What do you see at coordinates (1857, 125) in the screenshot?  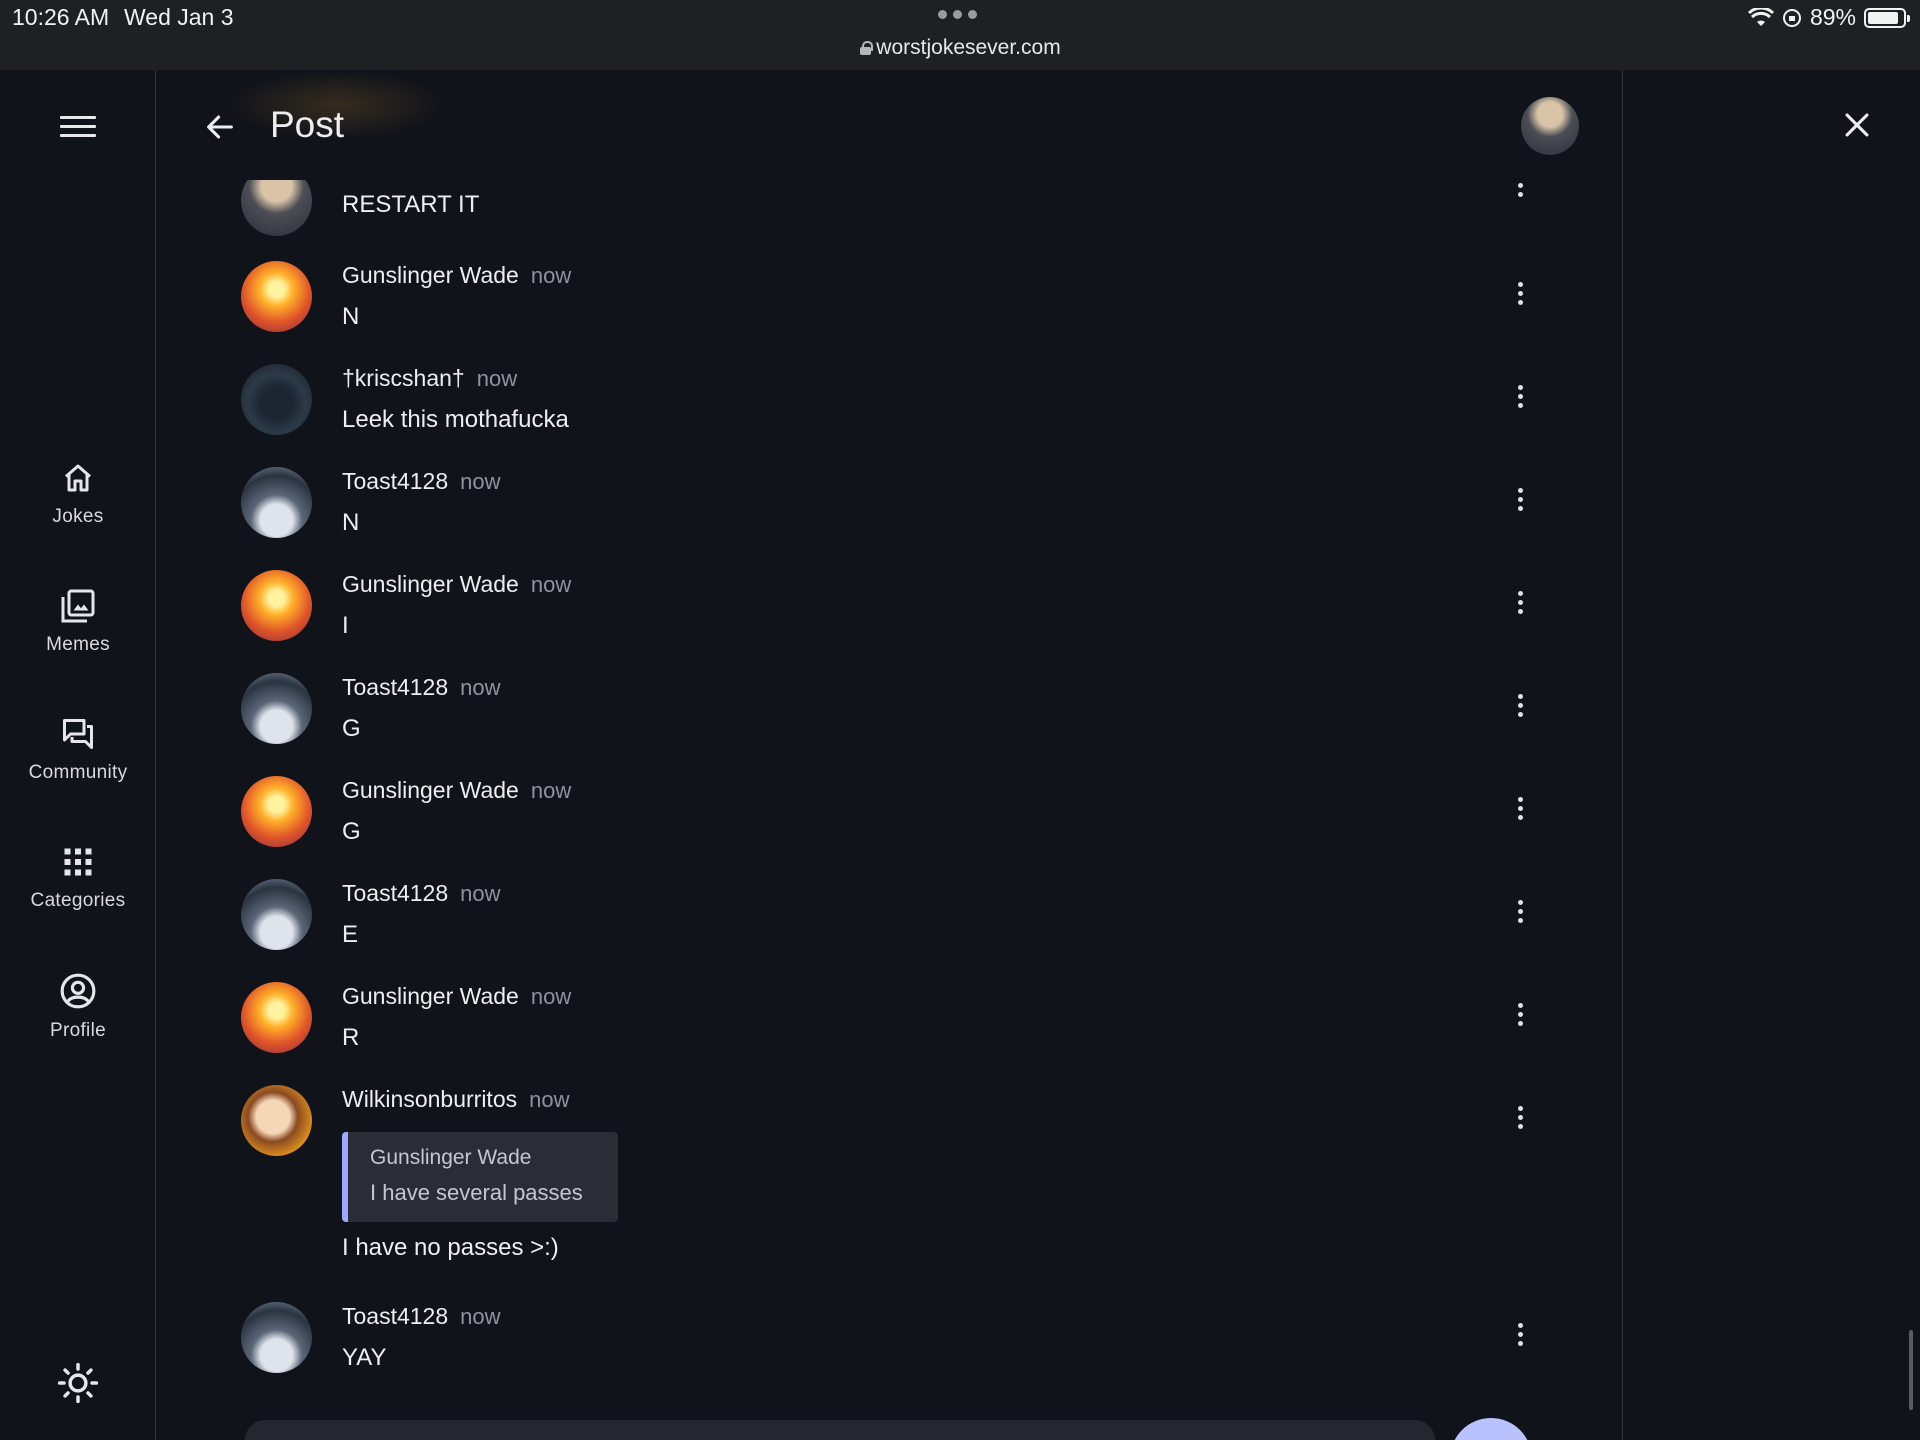 I see `close-icon` at bounding box center [1857, 125].